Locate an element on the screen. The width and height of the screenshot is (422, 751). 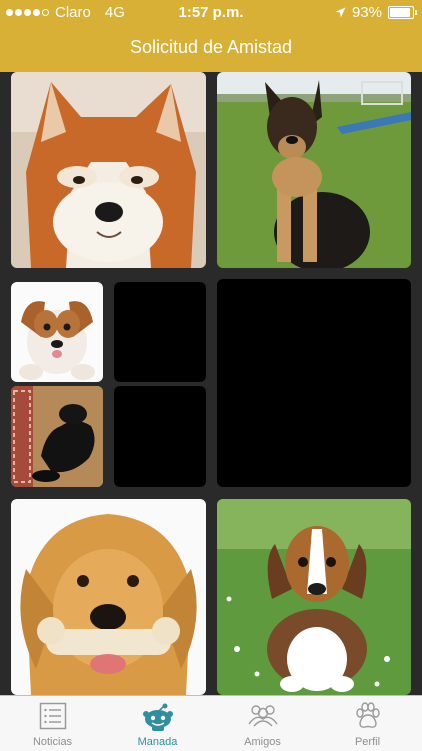
battery-info: 93% is located at coordinates (376, 12).